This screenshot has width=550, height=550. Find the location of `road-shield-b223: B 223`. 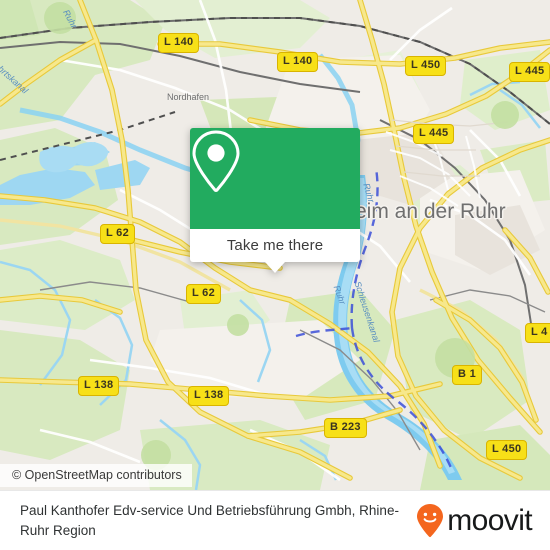

road-shield-b223: B 223 is located at coordinates (345, 428).